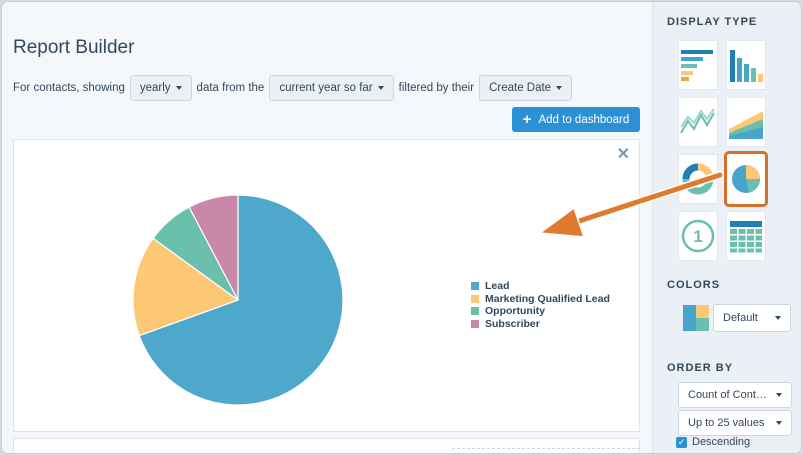 The image size is (803, 455). What do you see at coordinates (520, 88) in the screenshot?
I see `date-property-value: Create Date` at bounding box center [520, 88].